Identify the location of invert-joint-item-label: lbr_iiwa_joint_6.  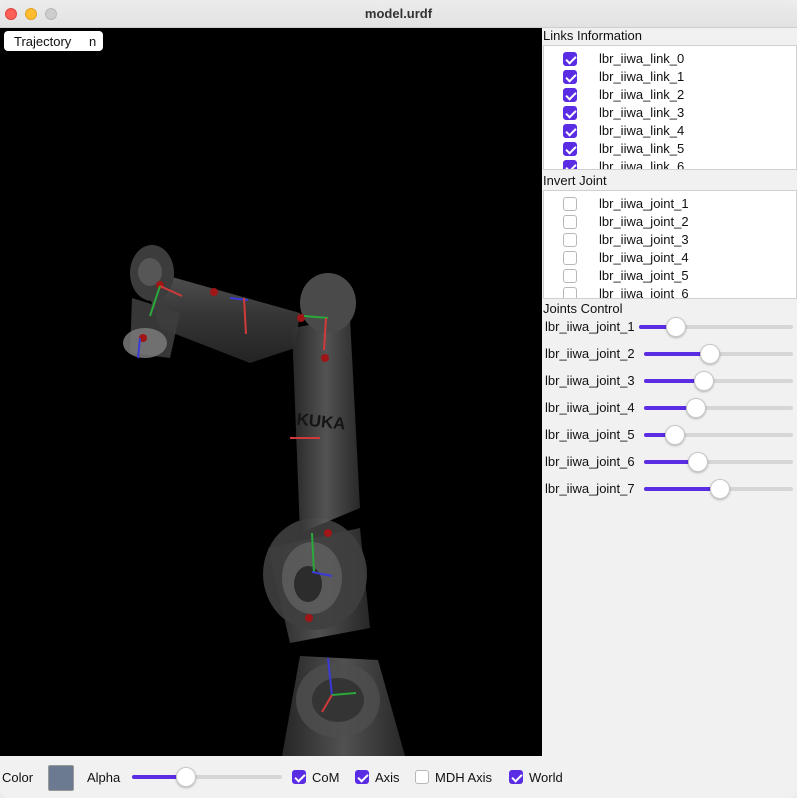
(644, 292).